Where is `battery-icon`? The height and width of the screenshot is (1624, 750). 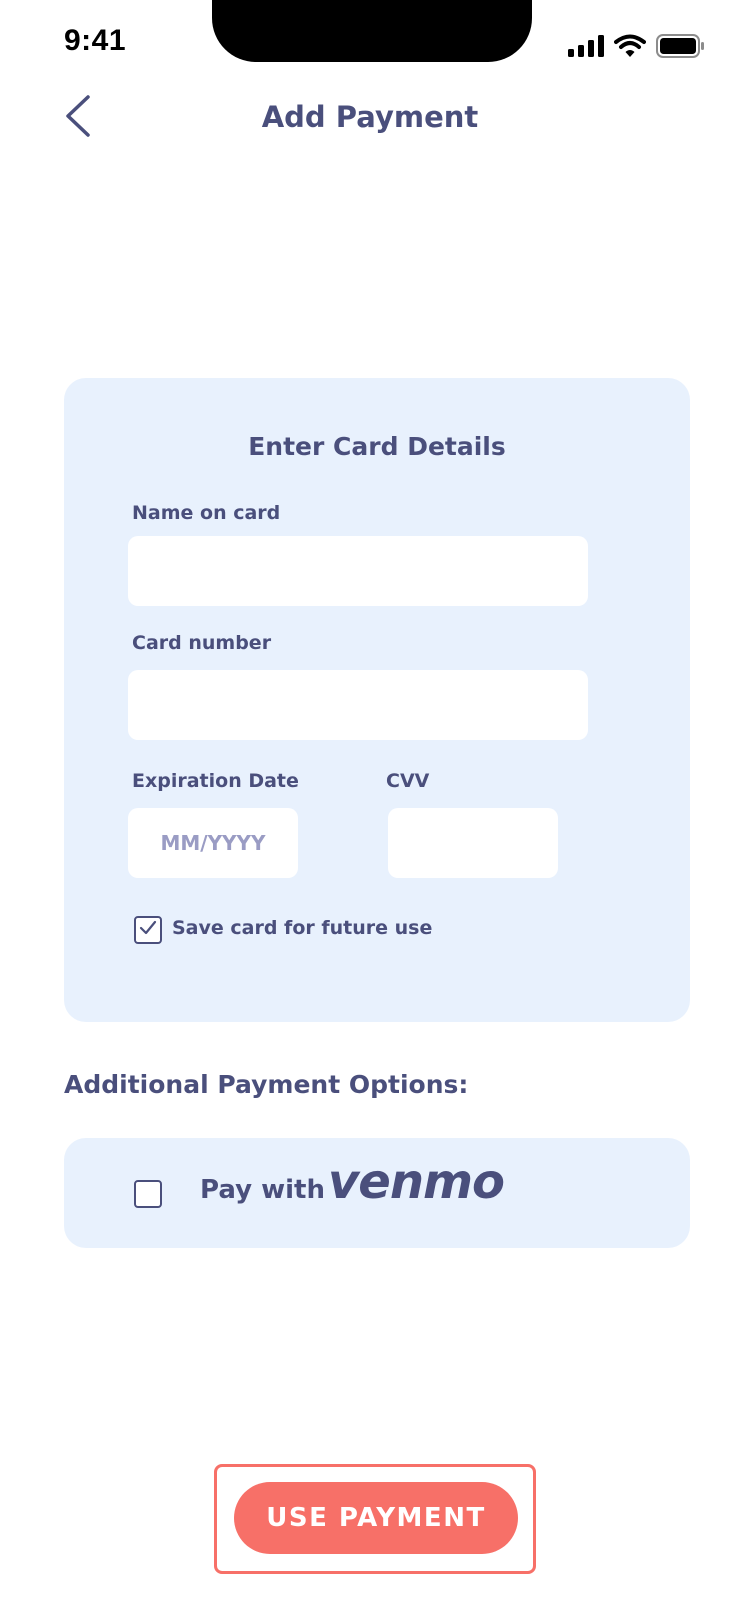
battery-icon is located at coordinates (680, 48).